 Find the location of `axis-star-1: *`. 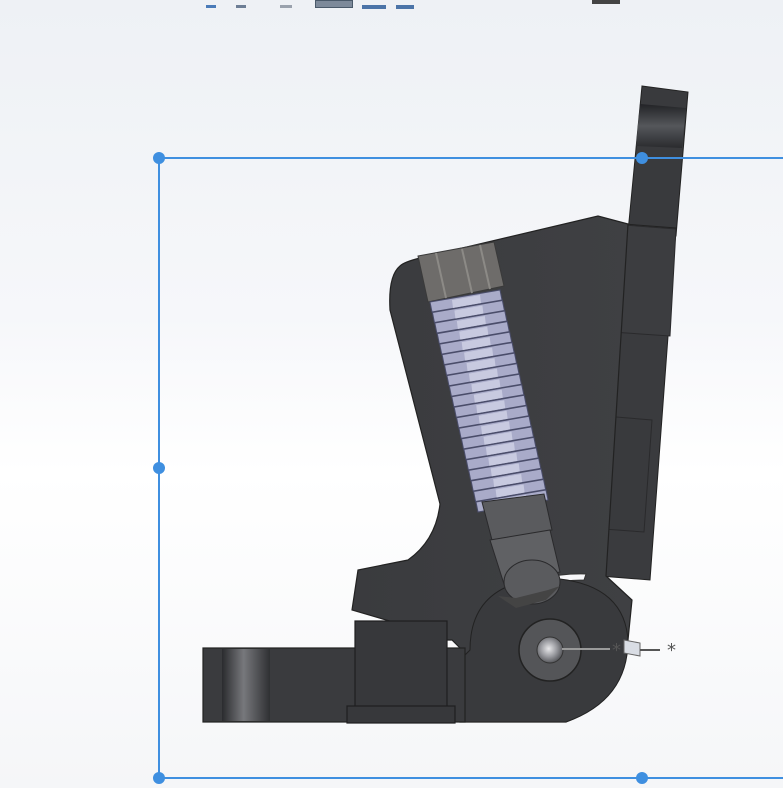

axis-star-1: * is located at coordinates (616, 650).